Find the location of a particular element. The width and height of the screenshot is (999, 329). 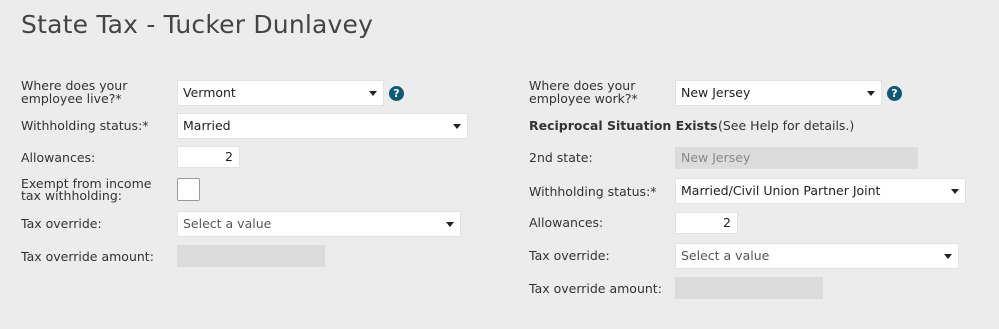

employee-work-select: New Jersey is located at coordinates (778, 93).